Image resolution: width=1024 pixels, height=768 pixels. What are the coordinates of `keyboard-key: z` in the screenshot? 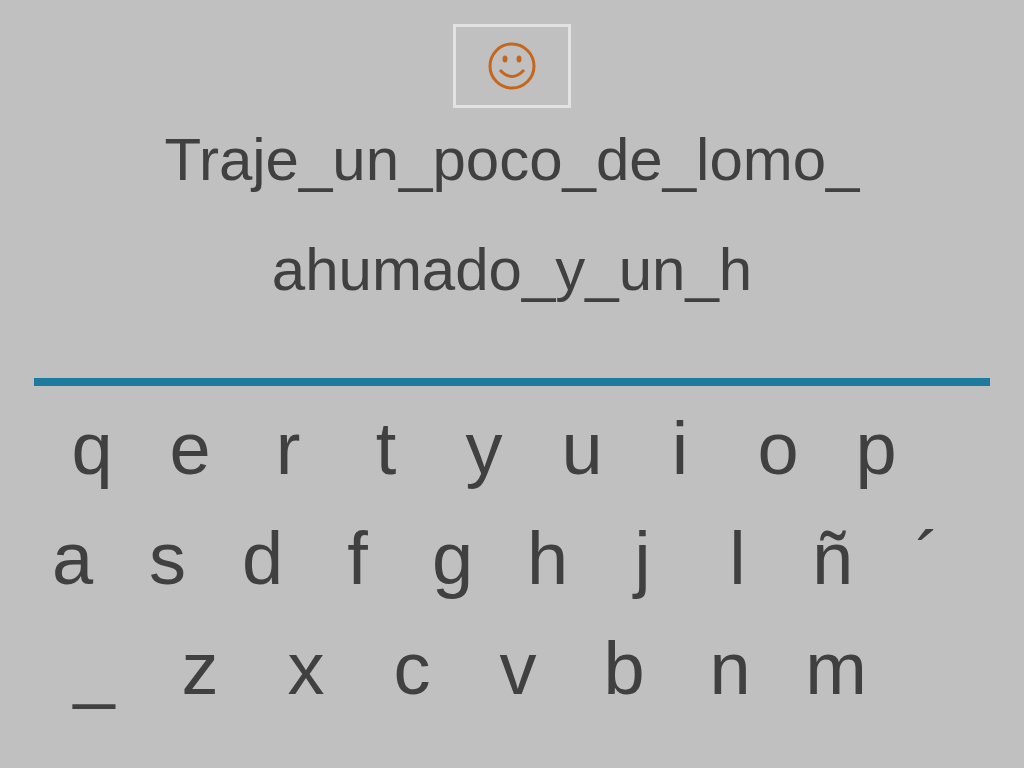 It's located at (200, 669).